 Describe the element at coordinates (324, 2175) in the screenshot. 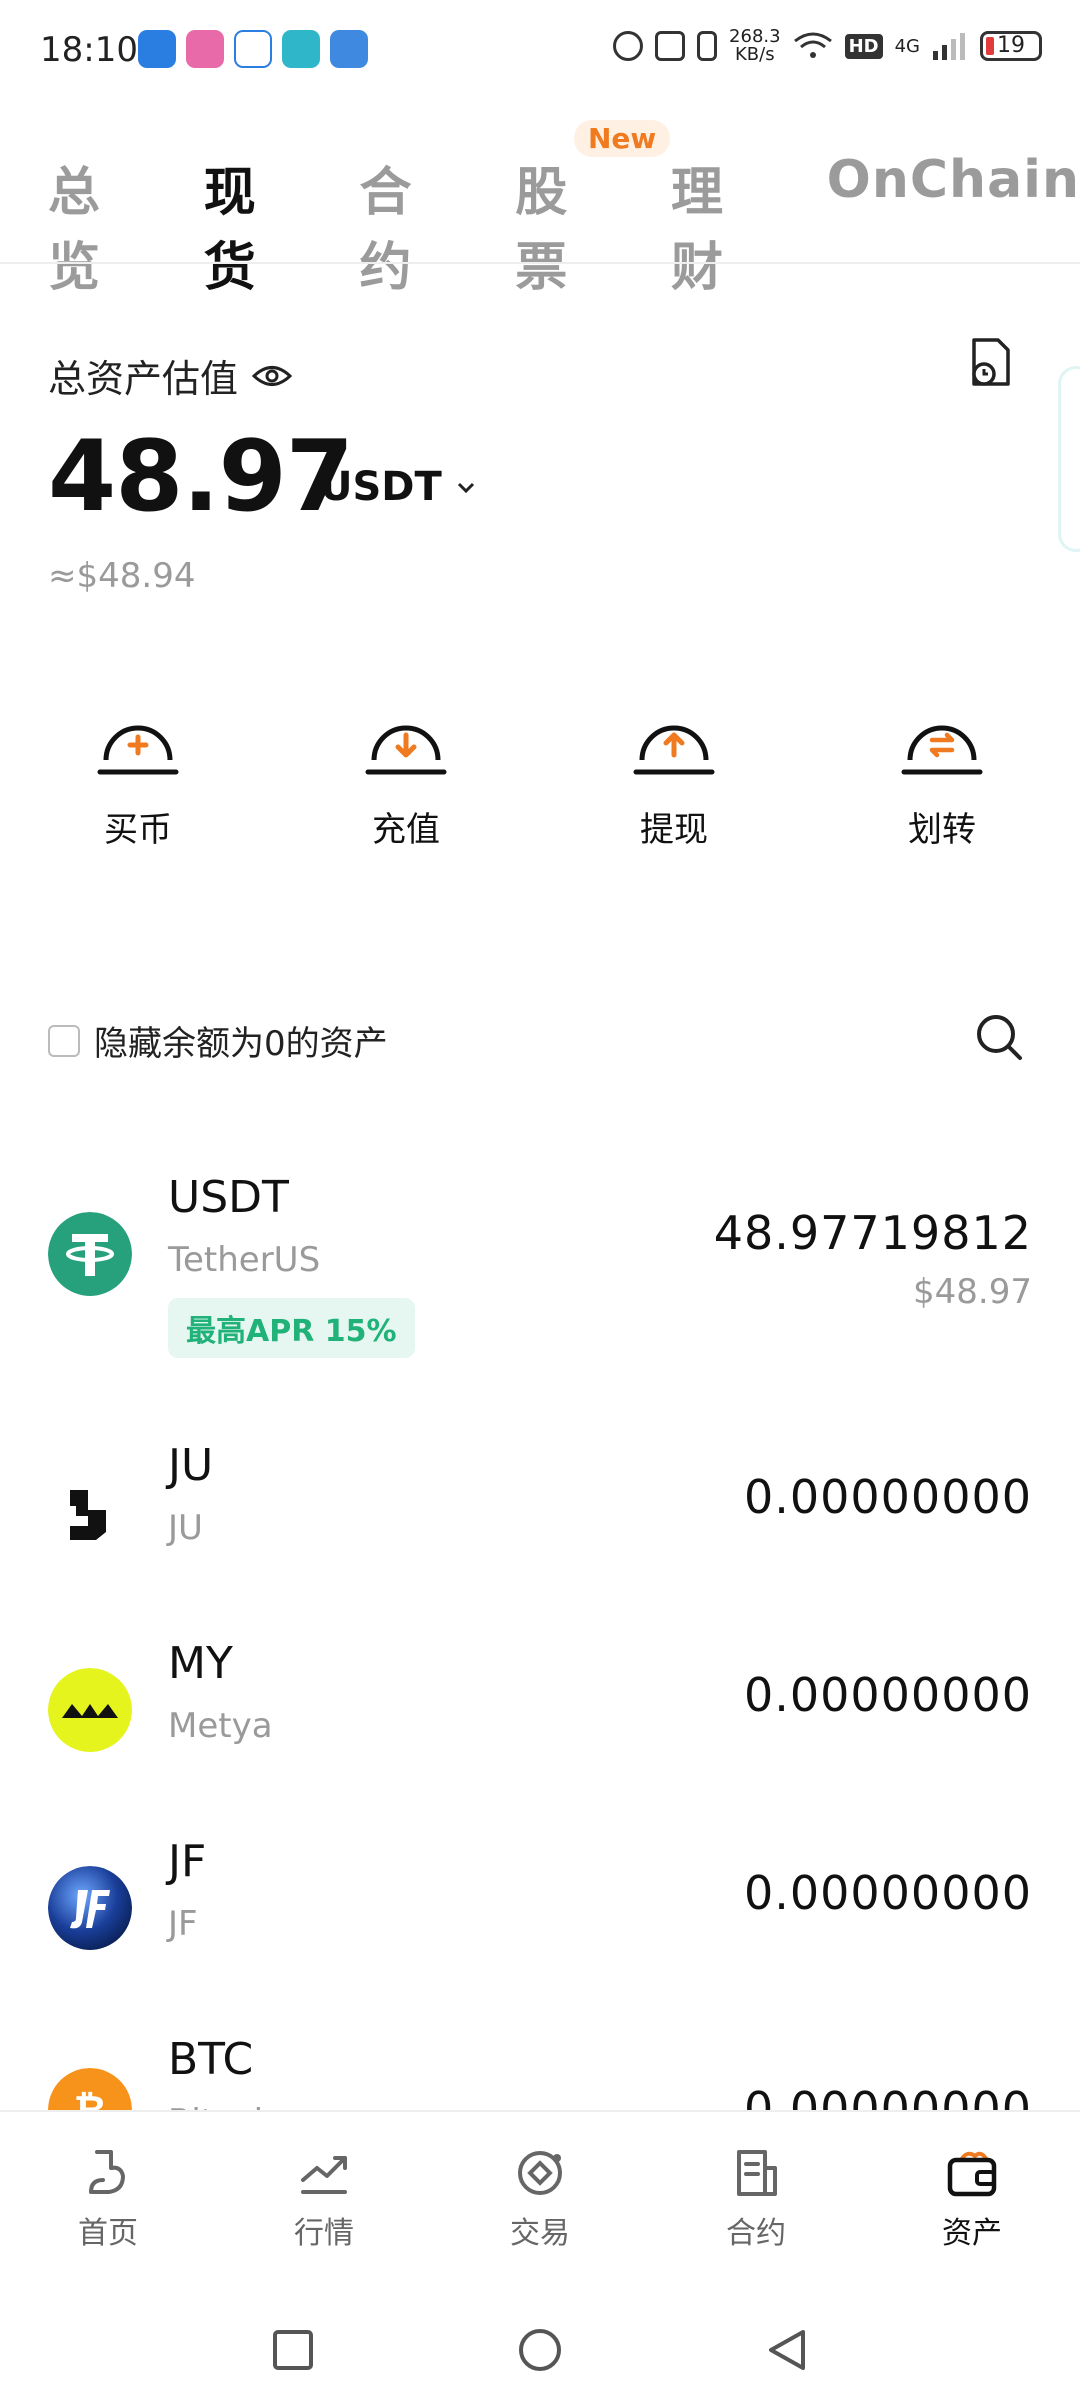

I see `trend-chart-icon` at that location.